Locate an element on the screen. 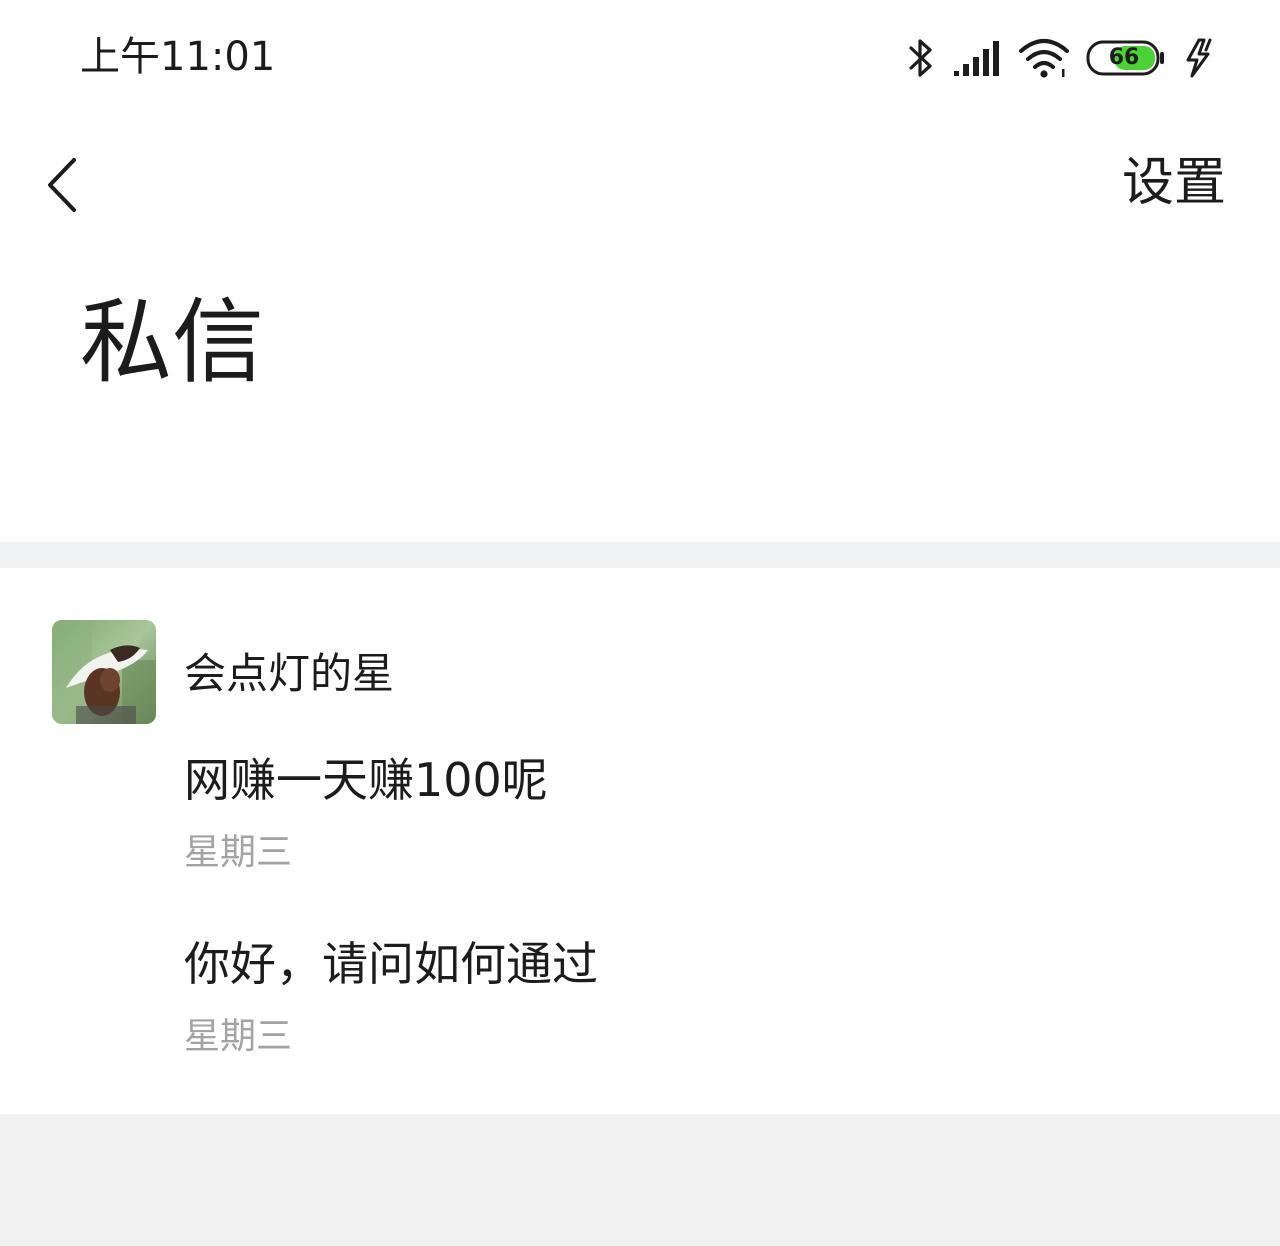  back-button is located at coordinates (66, 185).